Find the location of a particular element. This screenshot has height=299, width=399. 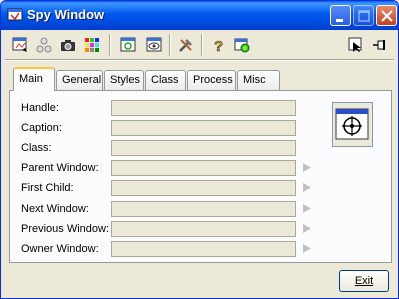

toolbar: ? is located at coordinates (199, 46).